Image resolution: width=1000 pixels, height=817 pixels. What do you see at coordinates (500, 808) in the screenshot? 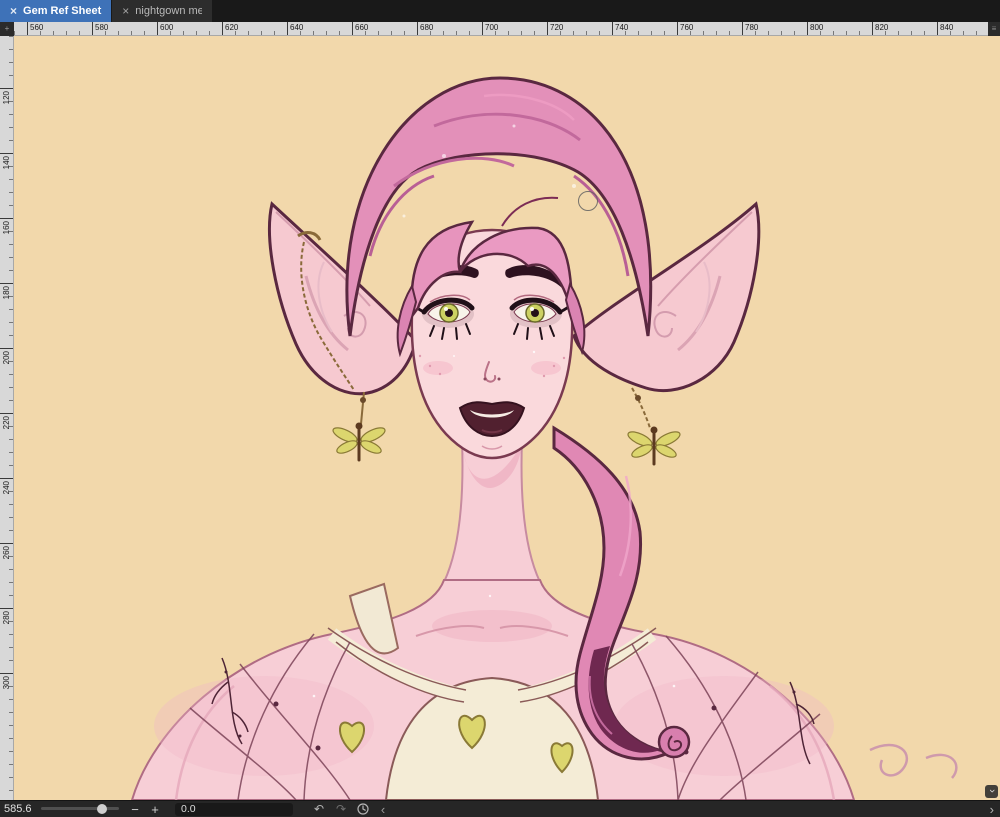
I see `status-bar: 585.6 − + 0.0 ↶ ↷ ‹ ›` at bounding box center [500, 808].